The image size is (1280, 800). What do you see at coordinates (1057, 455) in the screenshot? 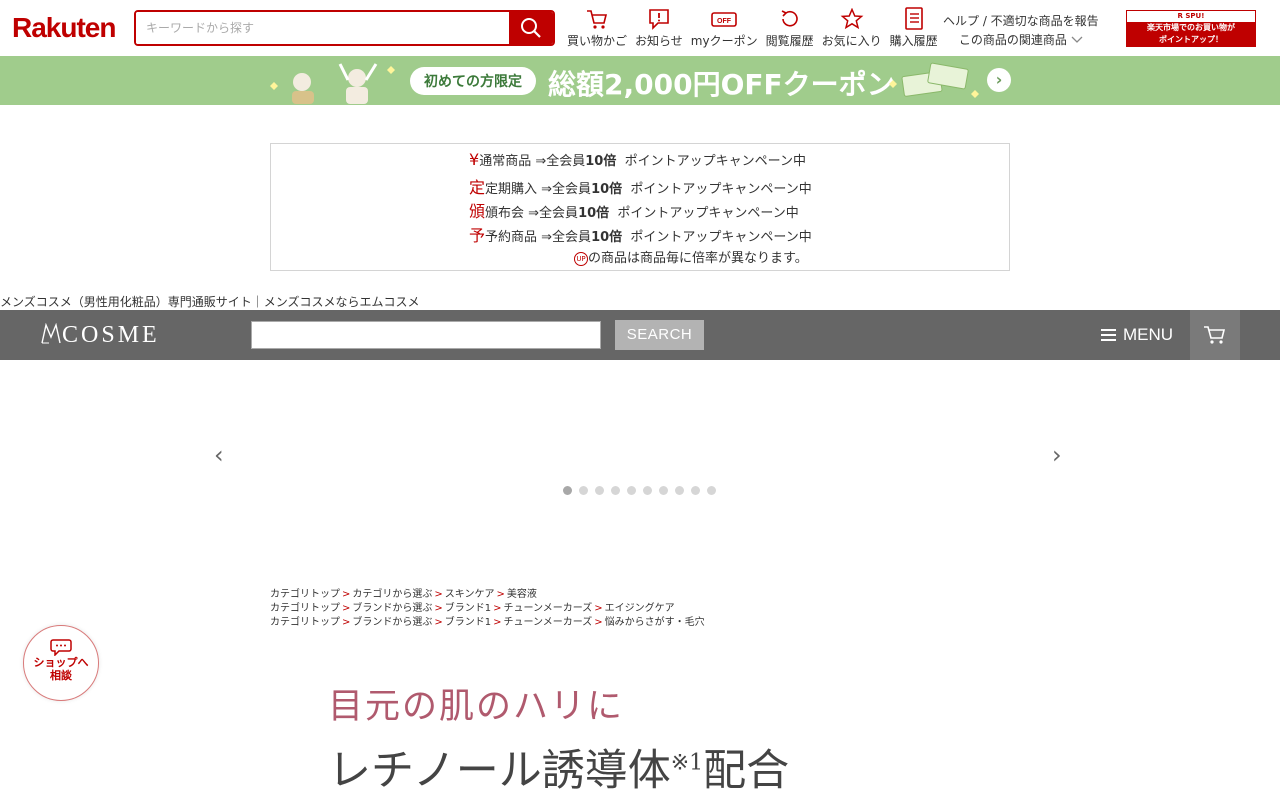
I see `carousel-next-button: ›` at bounding box center [1057, 455].